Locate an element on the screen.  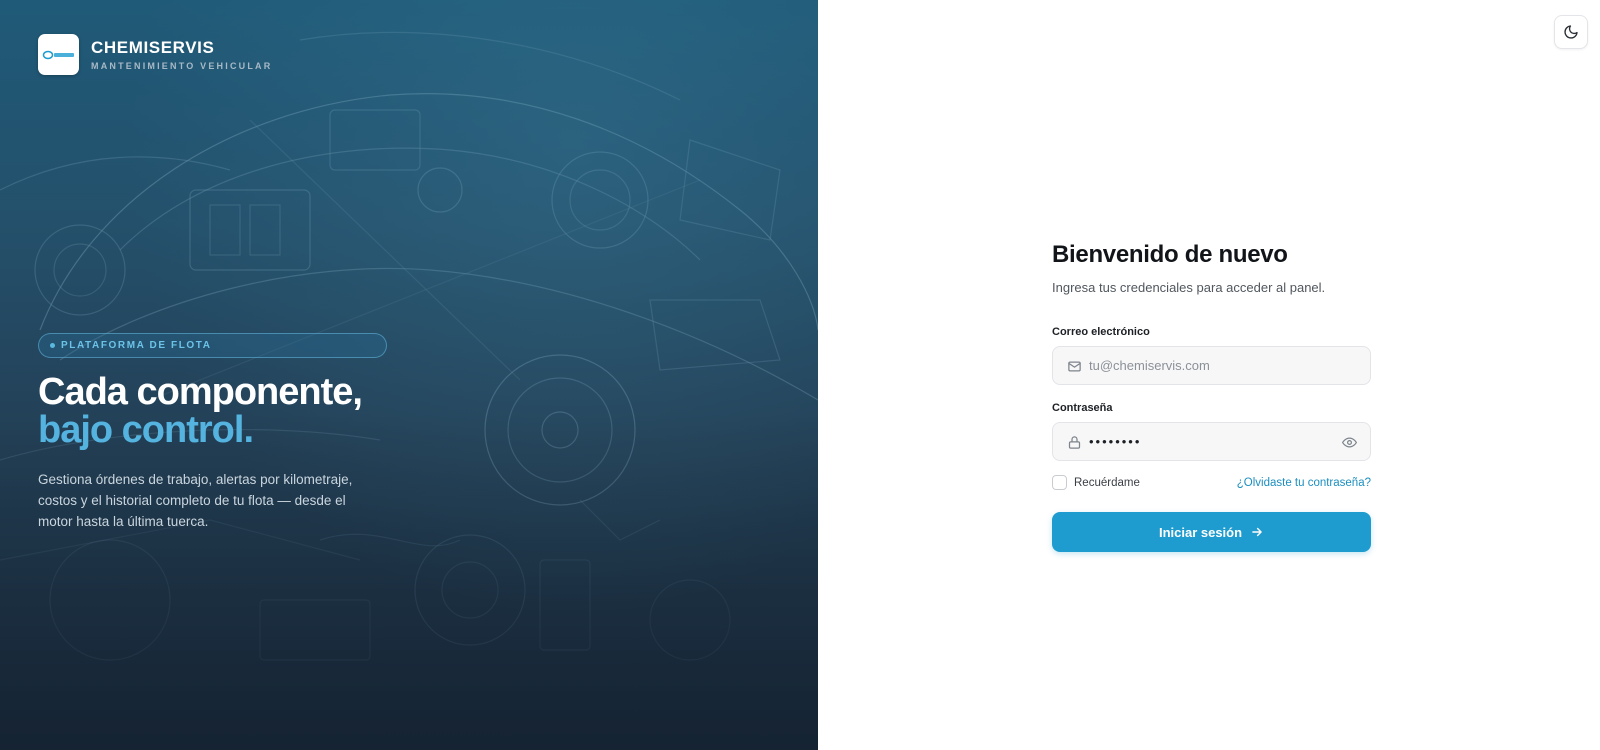
eye-icon is located at coordinates (1349, 442).